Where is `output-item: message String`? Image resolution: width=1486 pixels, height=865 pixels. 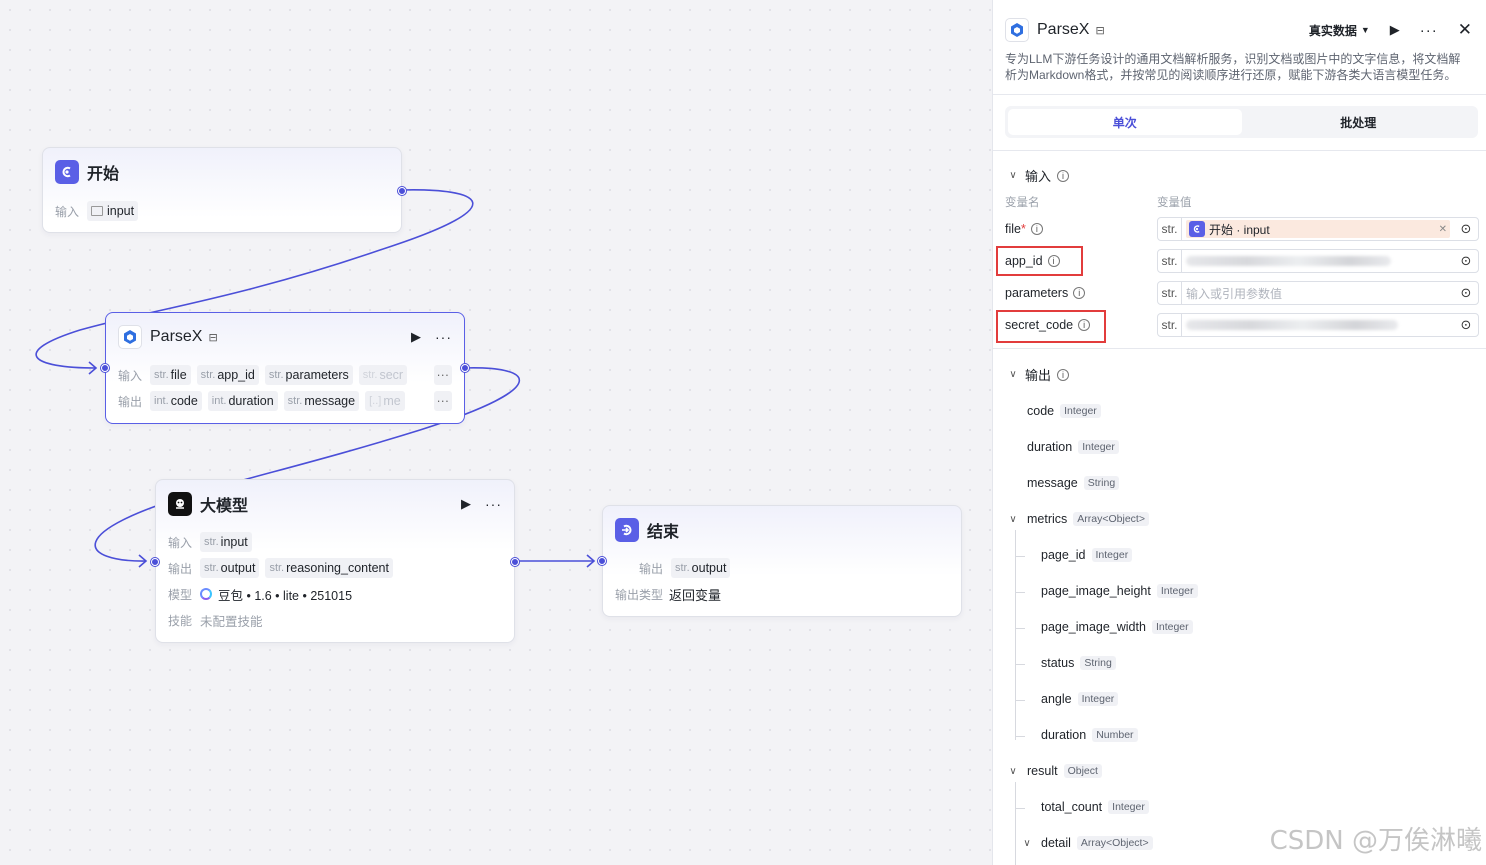 output-item: message String is located at coordinates (1073, 483).